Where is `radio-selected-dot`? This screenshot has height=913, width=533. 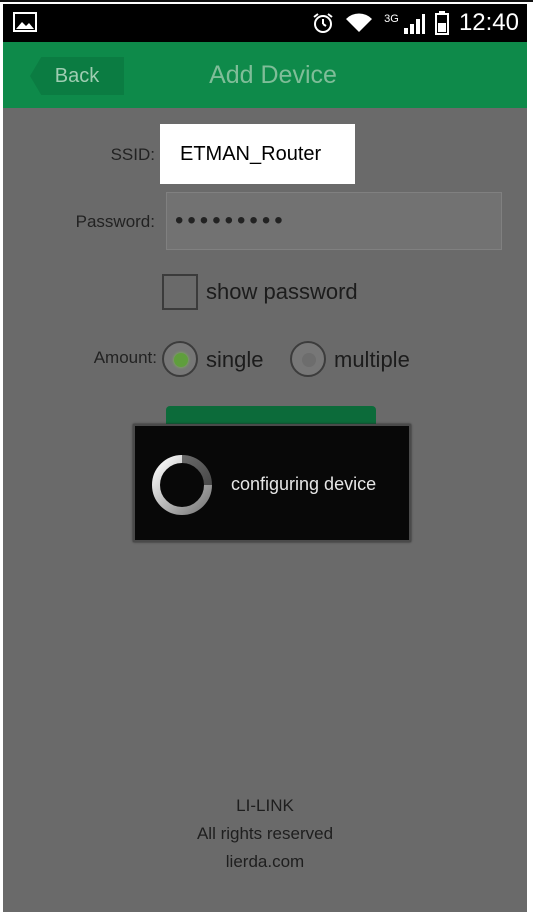
radio-selected-dot is located at coordinates (181, 360).